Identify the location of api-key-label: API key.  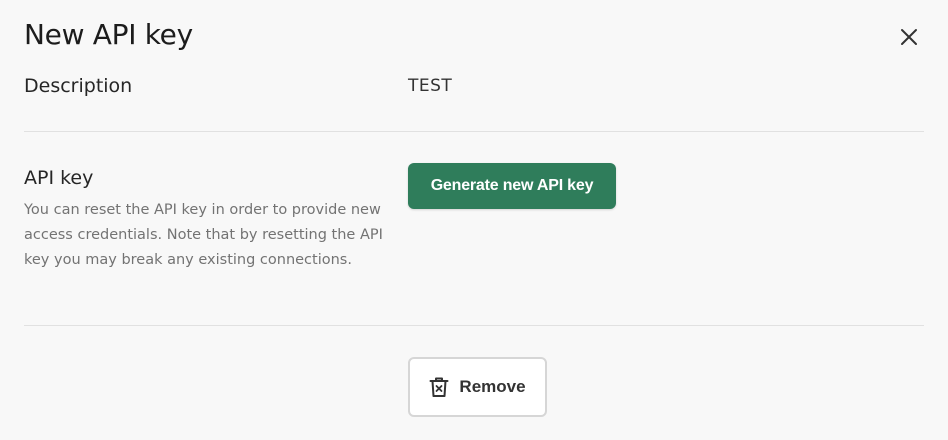
(59, 178).